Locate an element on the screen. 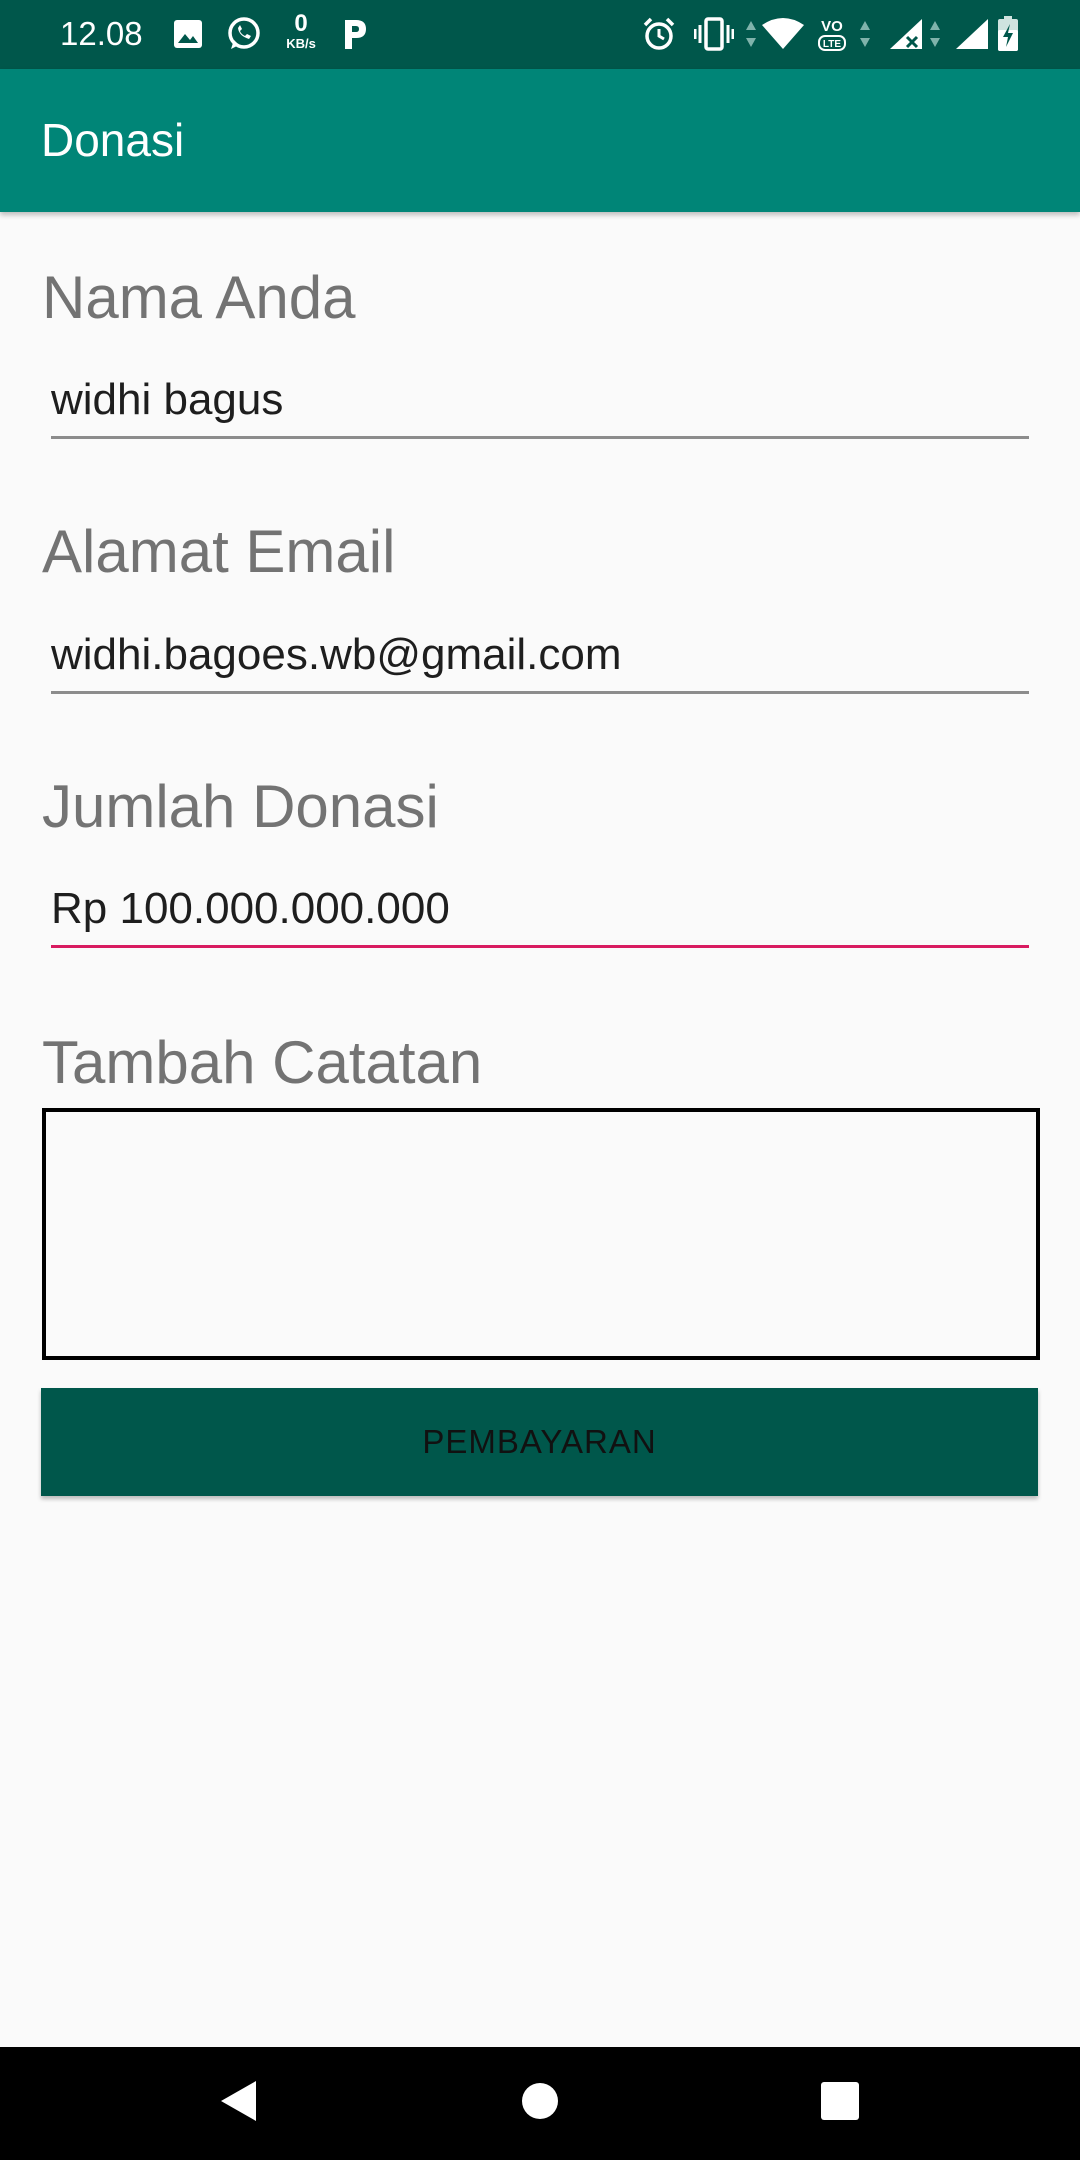 The image size is (1080, 2160). svg-text: VO is located at coordinates (832, 26).